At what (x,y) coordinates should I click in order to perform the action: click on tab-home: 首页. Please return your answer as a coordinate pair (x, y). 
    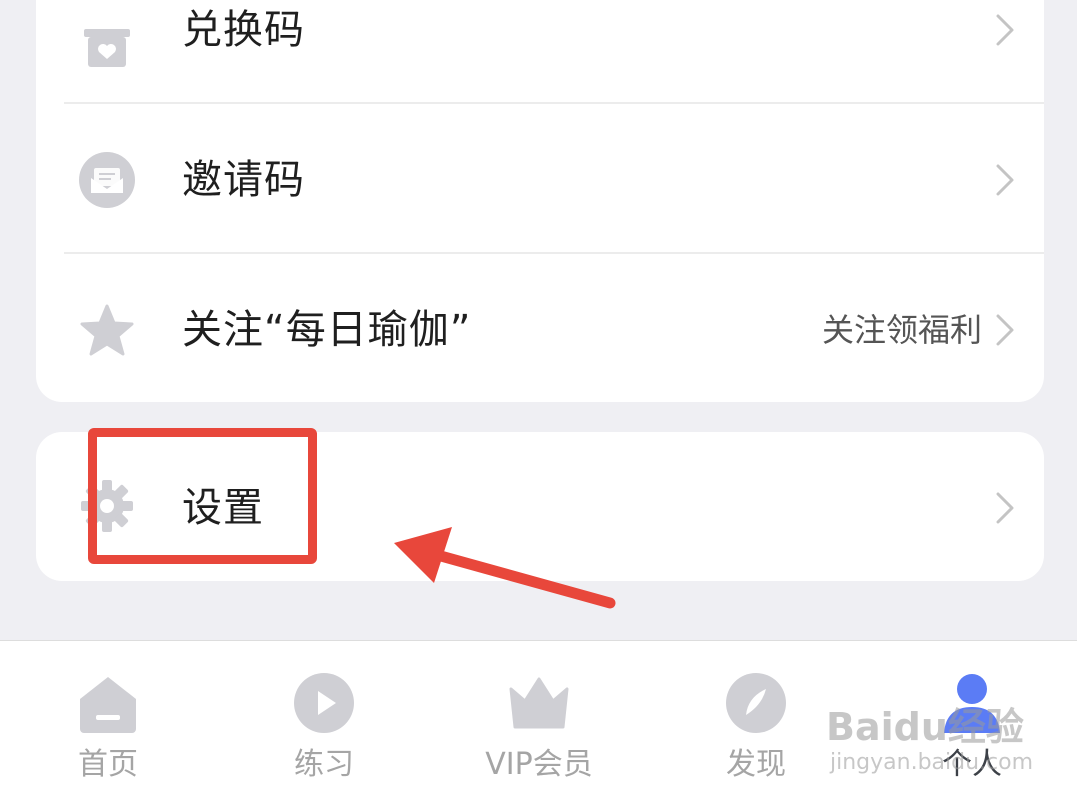
    Looking at the image, I should click on (108, 724).